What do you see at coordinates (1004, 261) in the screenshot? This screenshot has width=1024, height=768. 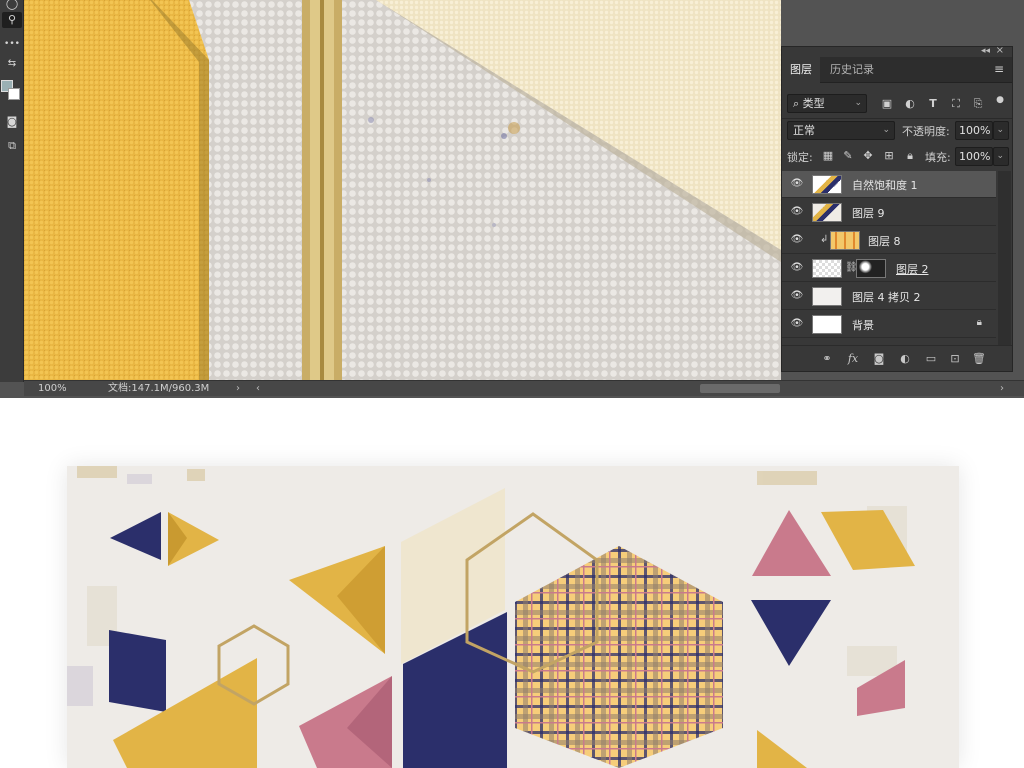 I see `layers-scrollbar` at bounding box center [1004, 261].